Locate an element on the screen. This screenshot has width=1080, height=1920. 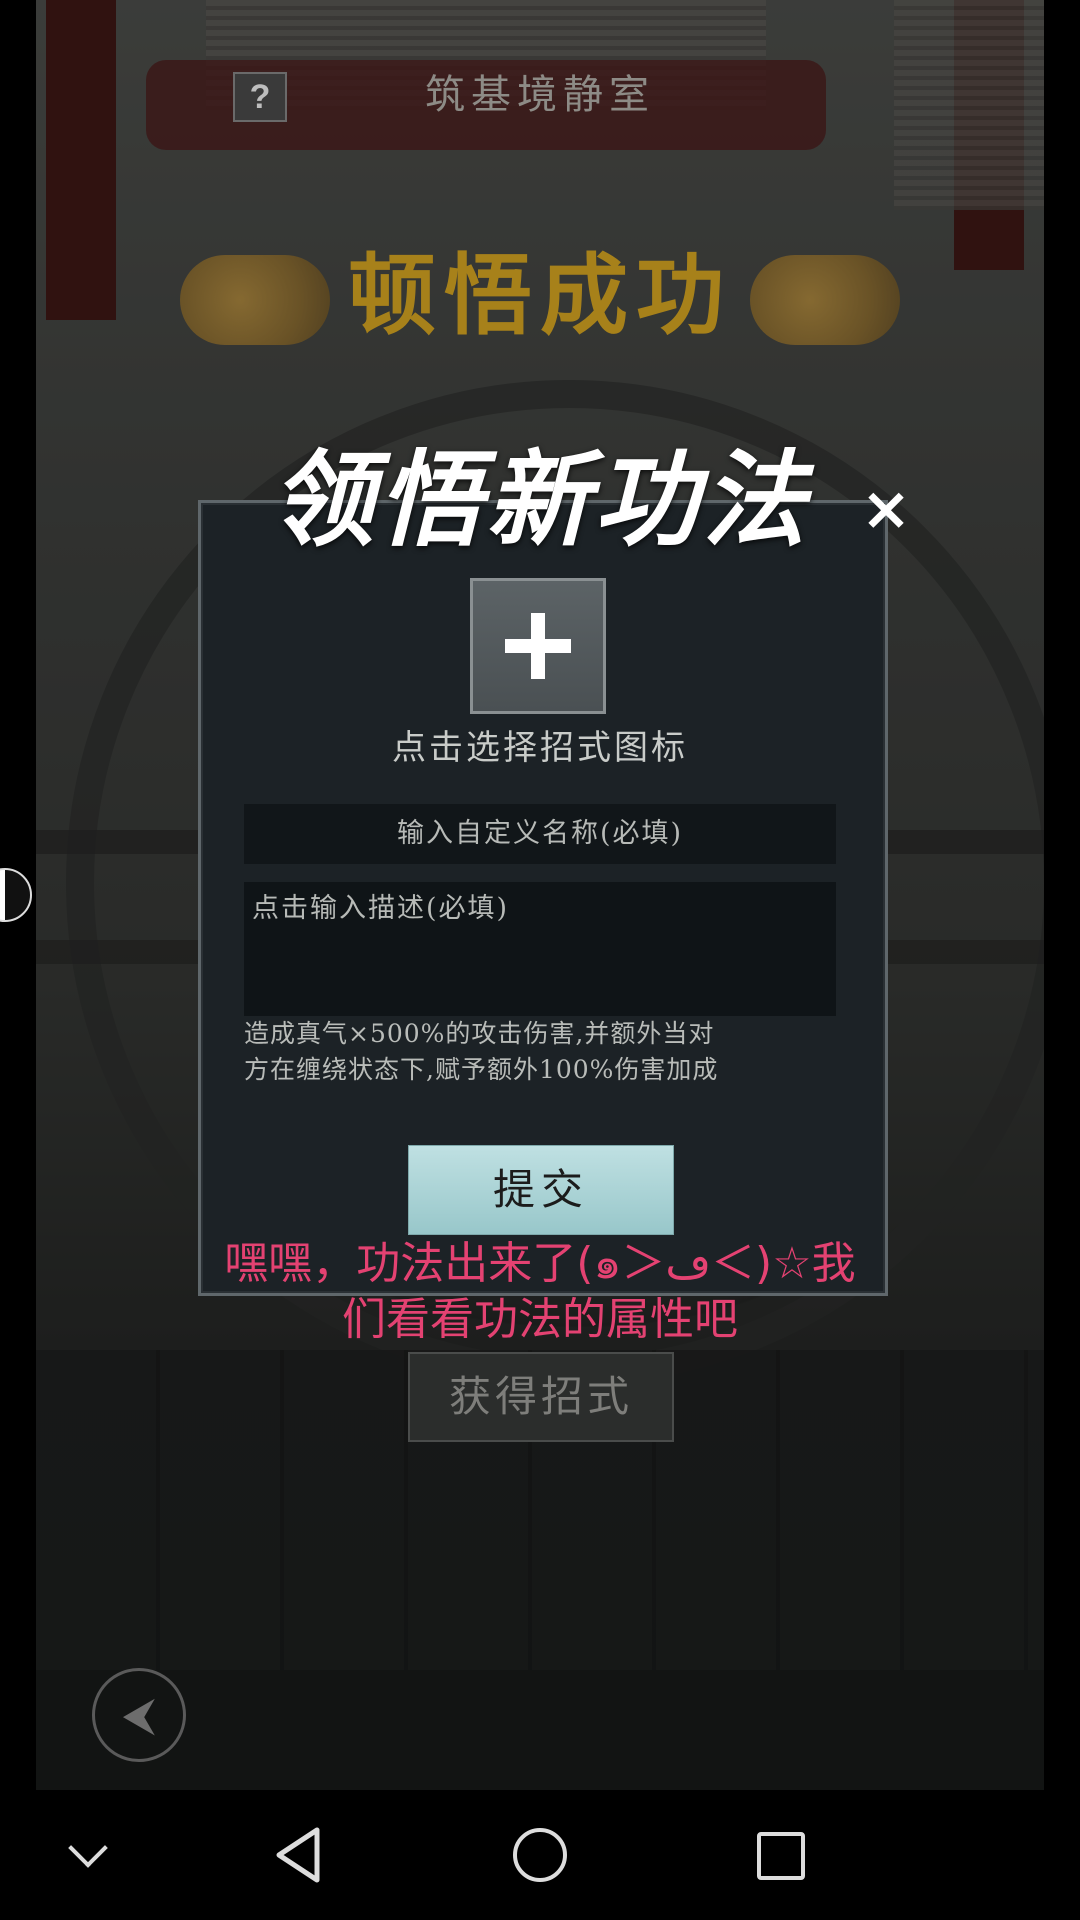
tutorial-caption: 嘿嘿，功法出来了(๑＞ڡ＜)☆我 们看看功法的属性吧 is located at coordinates (540, 1291).